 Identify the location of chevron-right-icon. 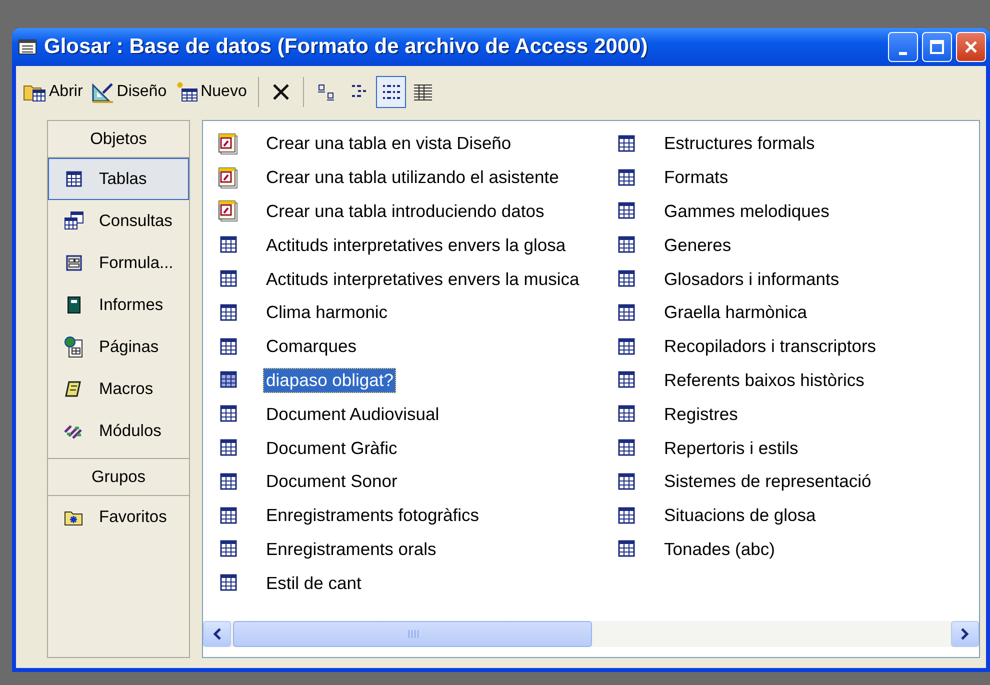
(965, 634).